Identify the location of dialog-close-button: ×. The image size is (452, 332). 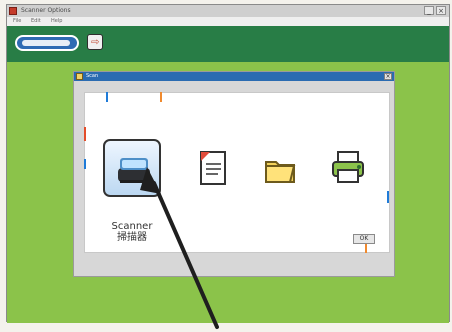
(388, 76).